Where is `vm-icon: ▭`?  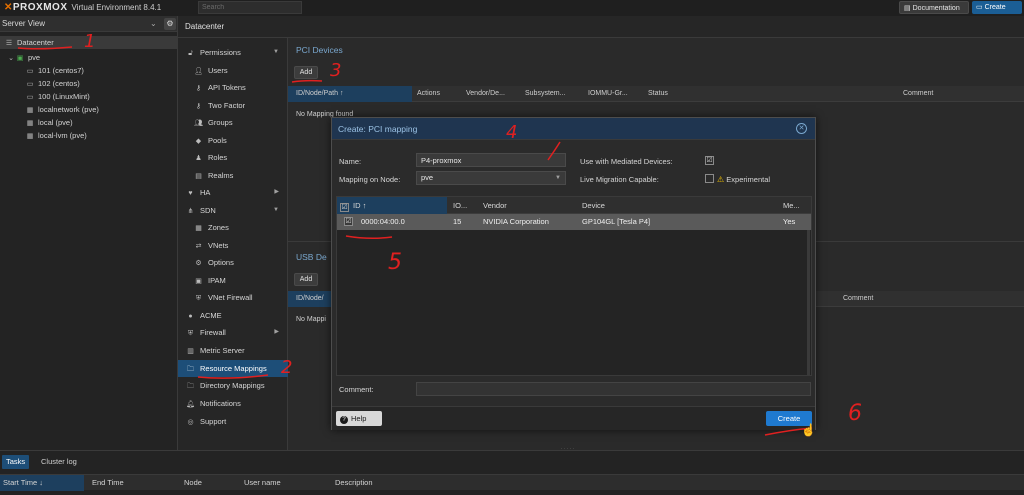
vm-icon: ▭ is located at coordinates (30, 71).